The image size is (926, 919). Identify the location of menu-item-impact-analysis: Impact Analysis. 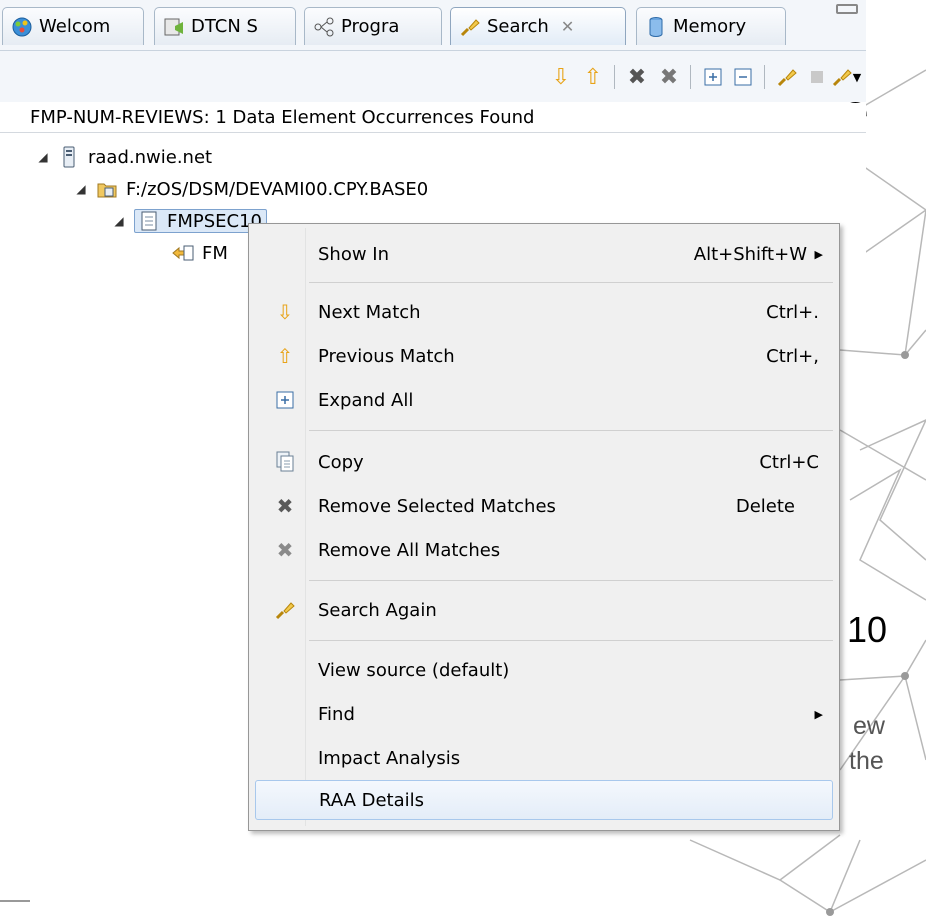
(544, 758).